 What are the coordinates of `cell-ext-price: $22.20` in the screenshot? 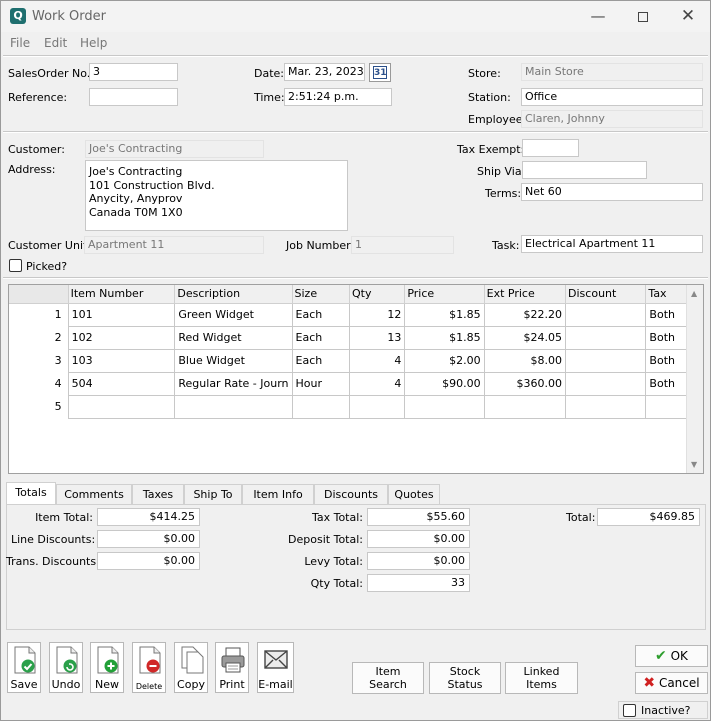 It's located at (525, 314).